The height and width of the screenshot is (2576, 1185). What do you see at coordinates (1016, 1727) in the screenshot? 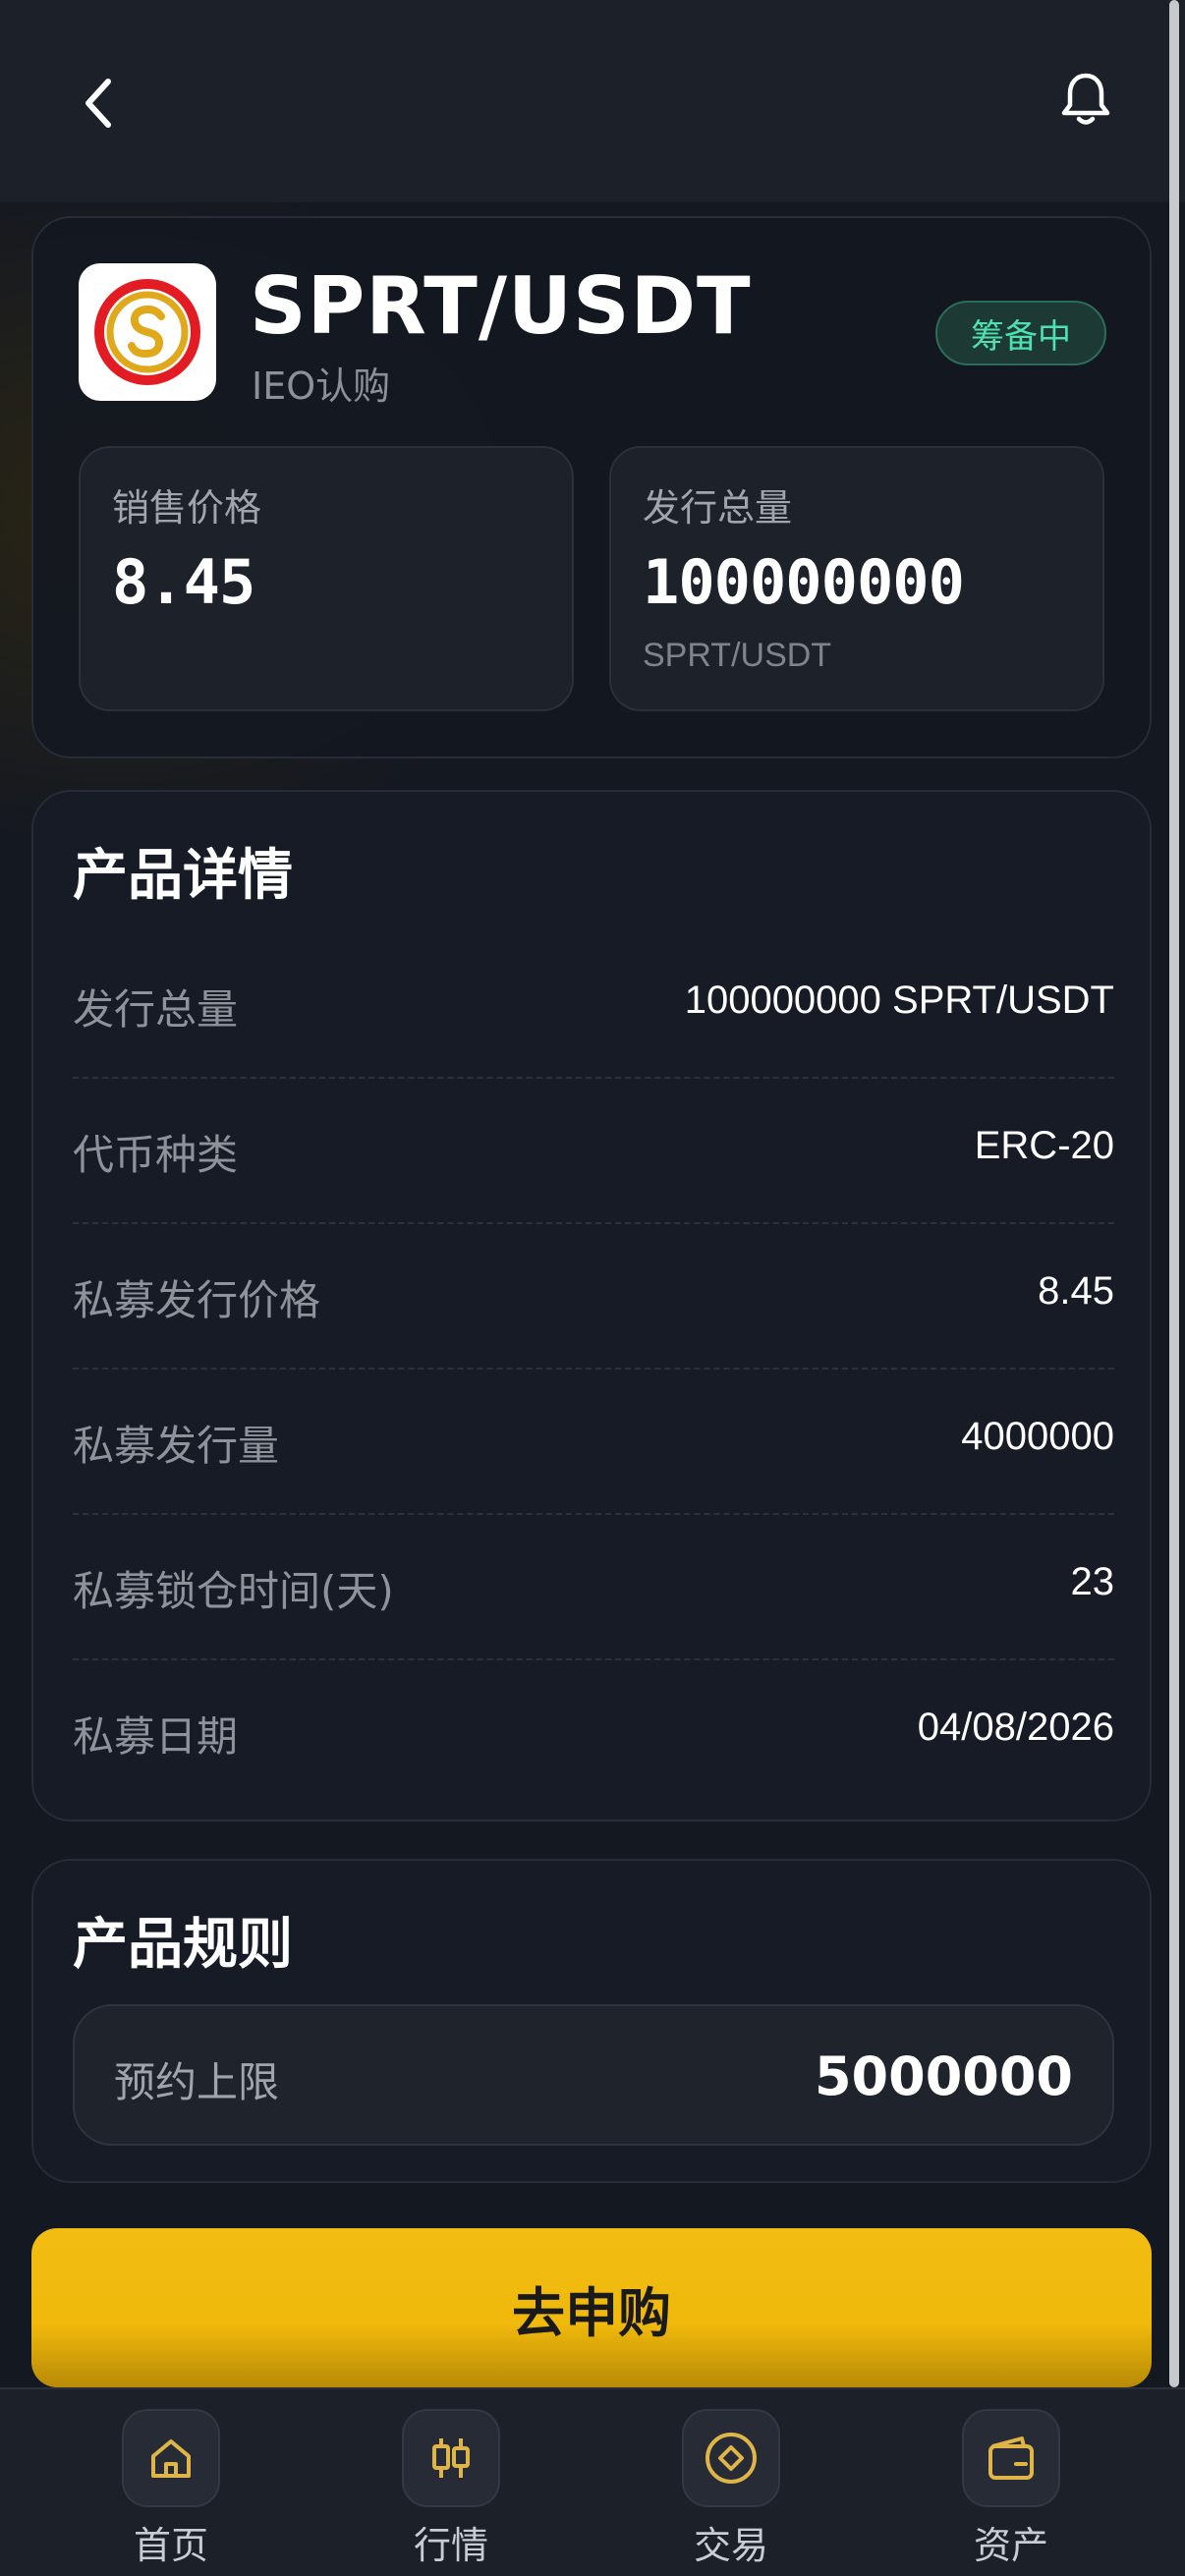
I see `detail-value: 04/08/2026` at bounding box center [1016, 1727].